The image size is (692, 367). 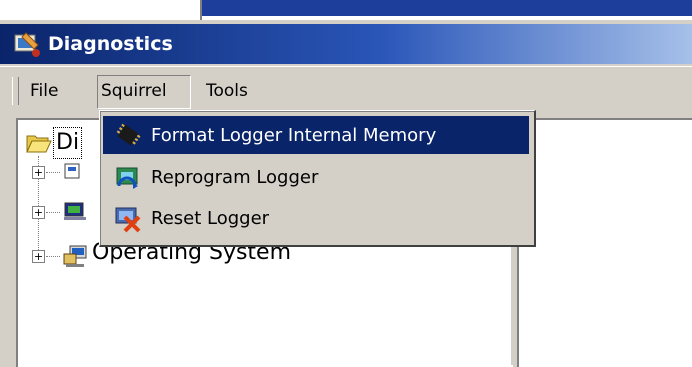 I want to click on operating-system-icon, so click(x=75, y=256).